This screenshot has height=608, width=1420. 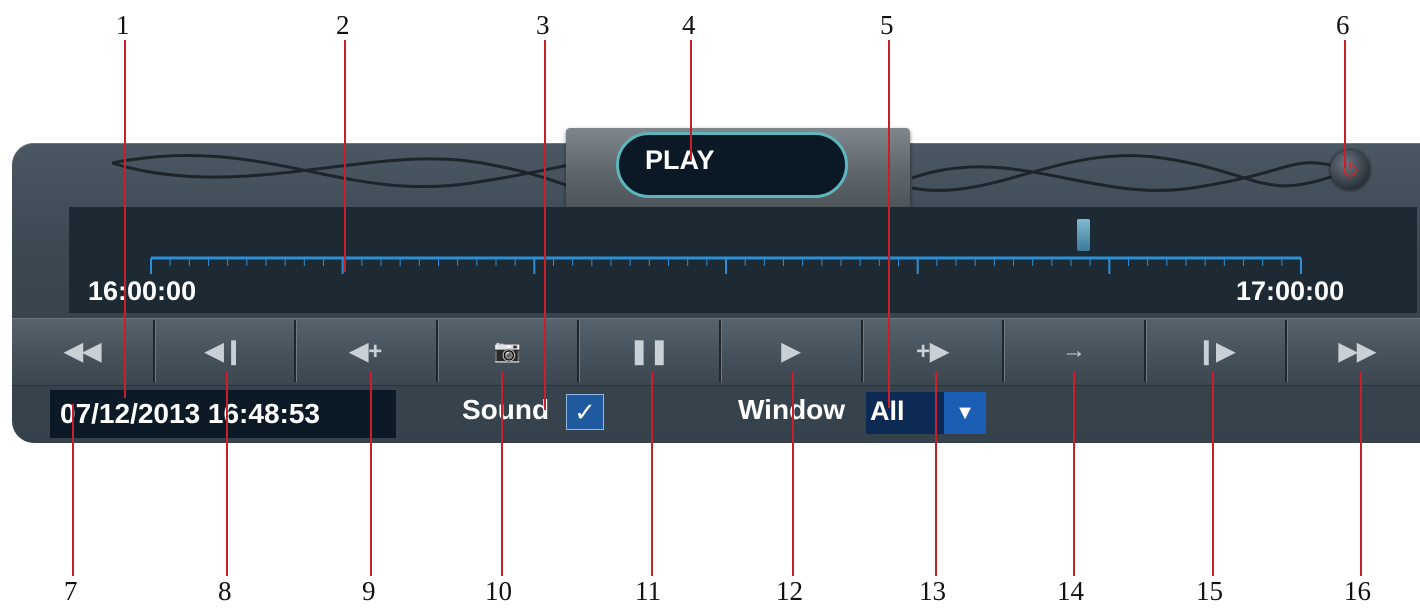 What do you see at coordinates (648, 591) in the screenshot?
I see `callout-number: 11` at bounding box center [648, 591].